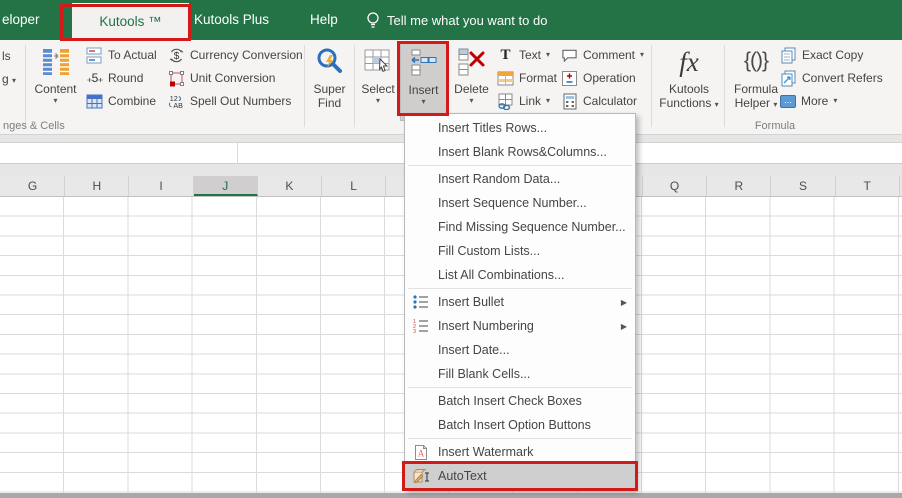  Describe the element at coordinates (451, 495) in the screenshot. I see `bottom-edge-strip` at that location.